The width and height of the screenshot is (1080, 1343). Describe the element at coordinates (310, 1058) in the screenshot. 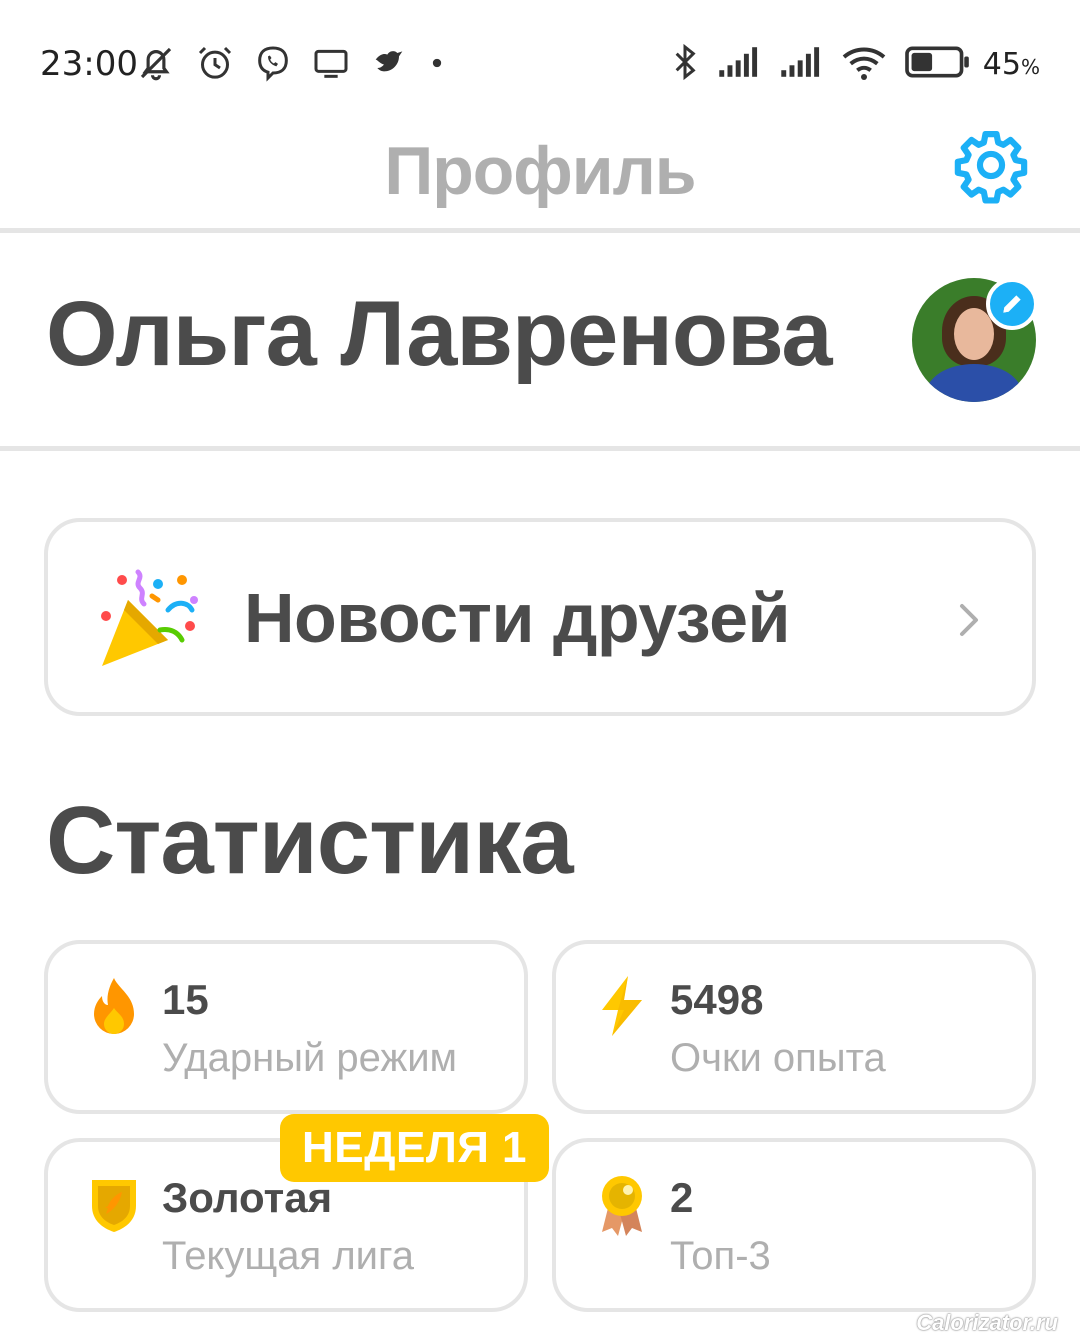

I see `stat-label: Ударный режим` at that location.